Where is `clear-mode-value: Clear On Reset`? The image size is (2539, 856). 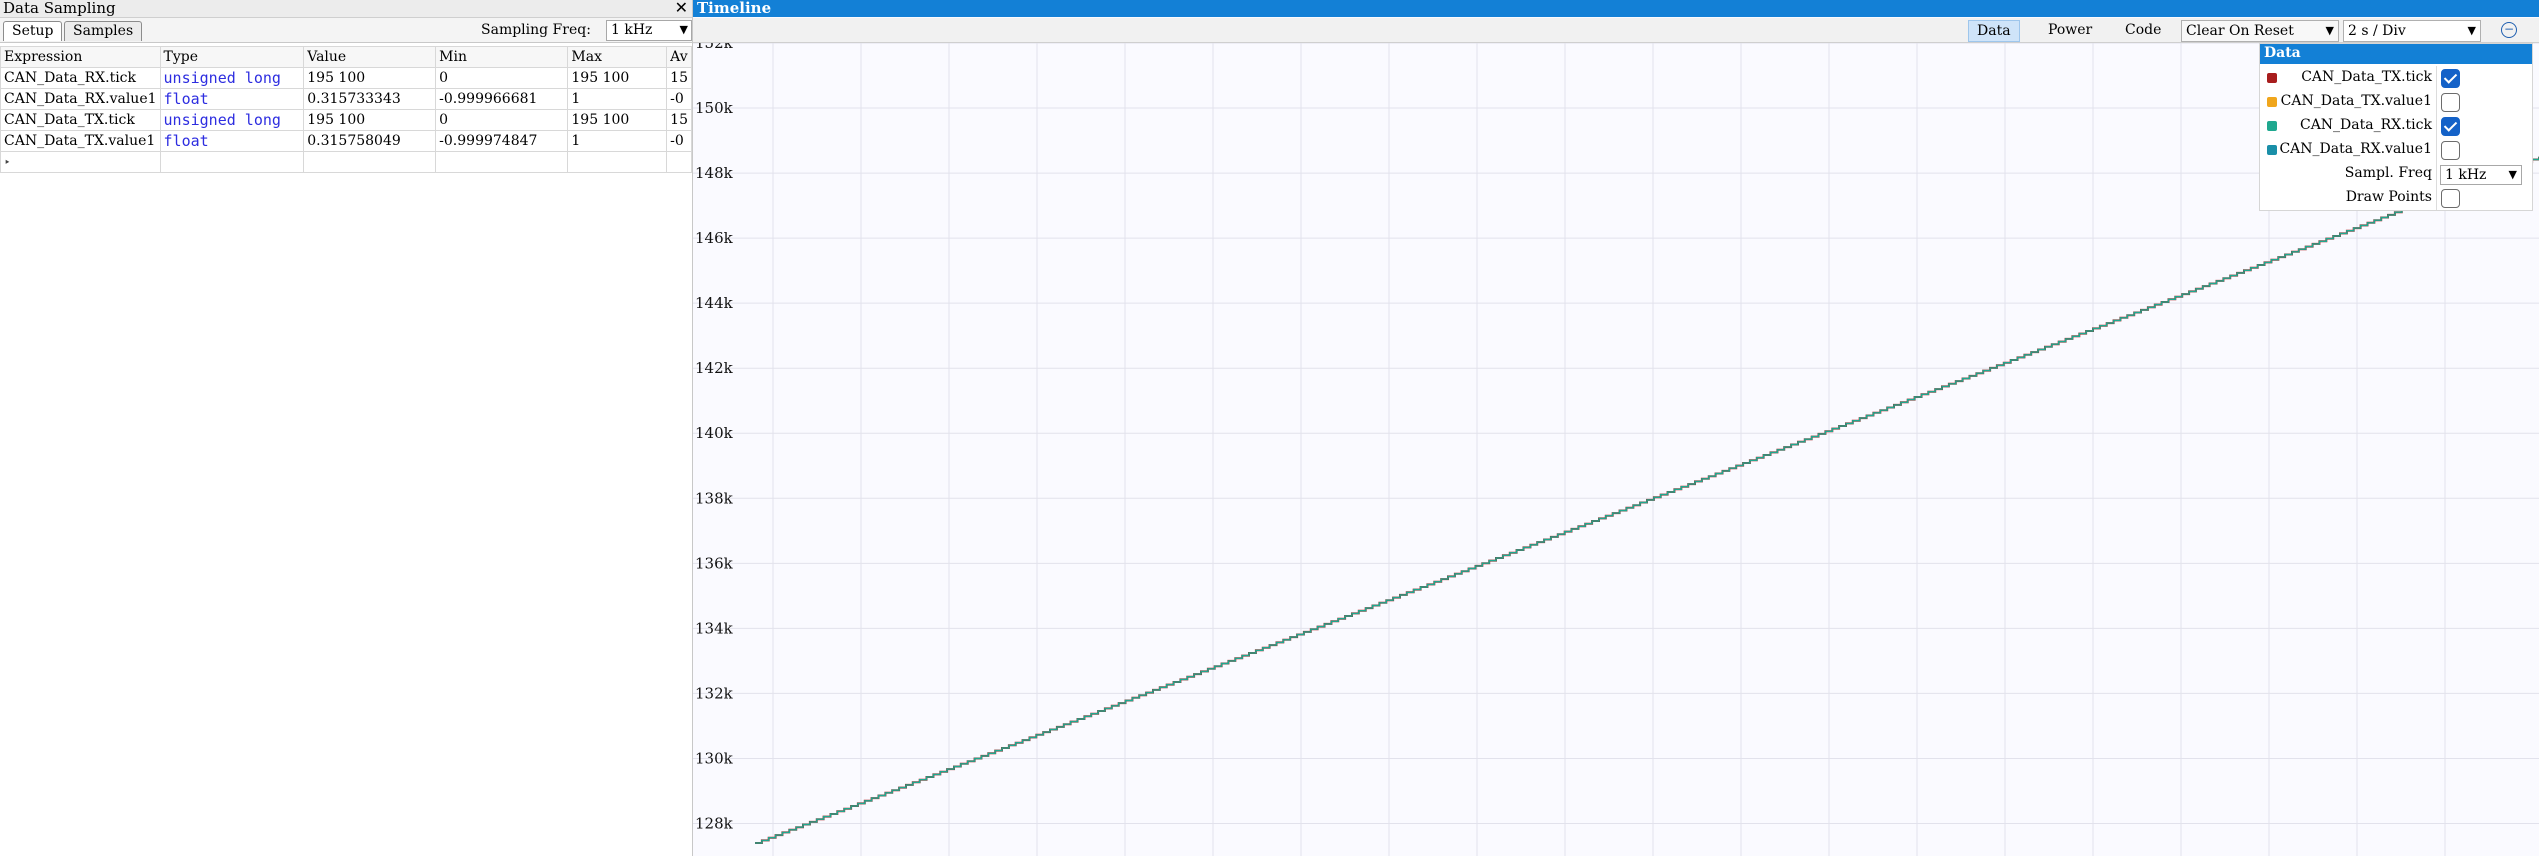 clear-mode-value: Clear On Reset is located at coordinates (2240, 31).